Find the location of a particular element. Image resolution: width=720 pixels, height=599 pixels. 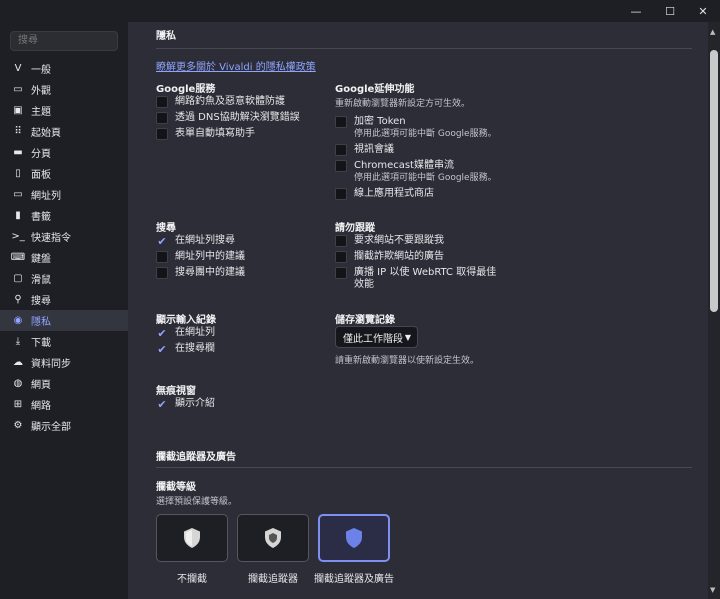

checkbox-row: 加密 Token 停用此選項可能中斷 Google服務。 is located at coordinates (416, 128).